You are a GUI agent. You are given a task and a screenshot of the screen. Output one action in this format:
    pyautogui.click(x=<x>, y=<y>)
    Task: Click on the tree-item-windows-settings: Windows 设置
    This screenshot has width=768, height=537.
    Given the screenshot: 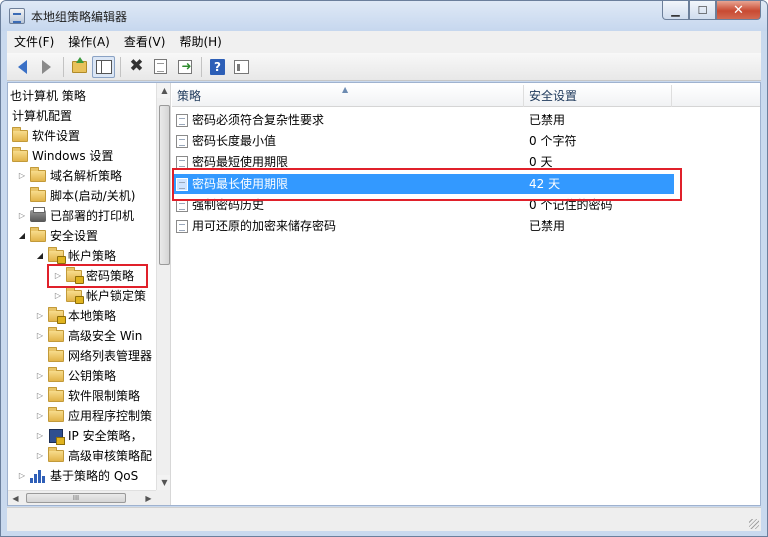 What is the action you would take?
    pyautogui.click(x=61, y=156)
    